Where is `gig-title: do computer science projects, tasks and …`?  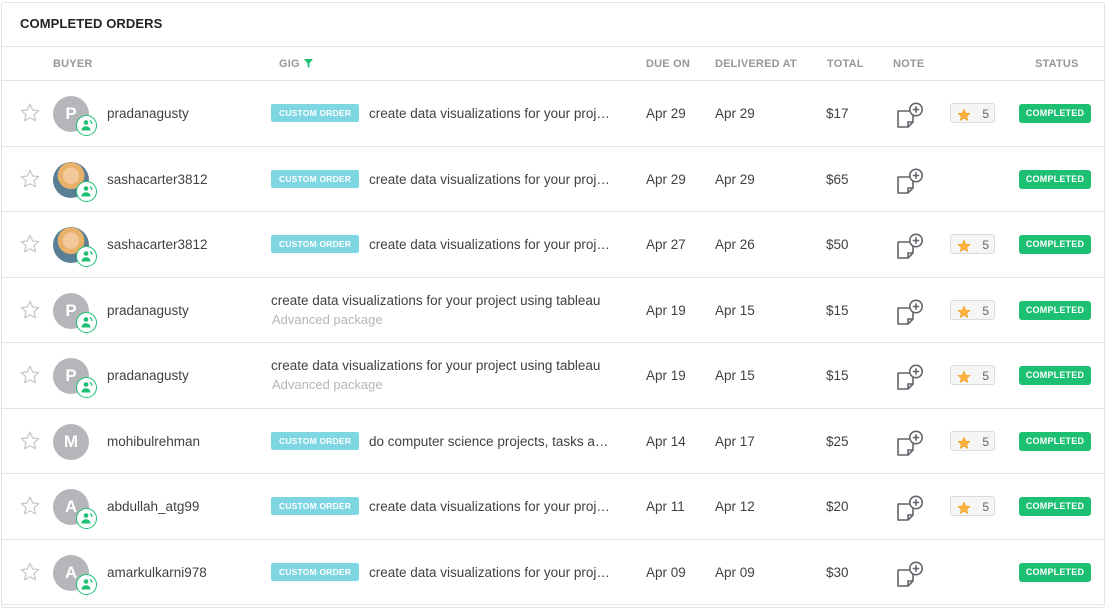
gig-title: do computer science projects, tasks and … is located at coordinates (491, 441).